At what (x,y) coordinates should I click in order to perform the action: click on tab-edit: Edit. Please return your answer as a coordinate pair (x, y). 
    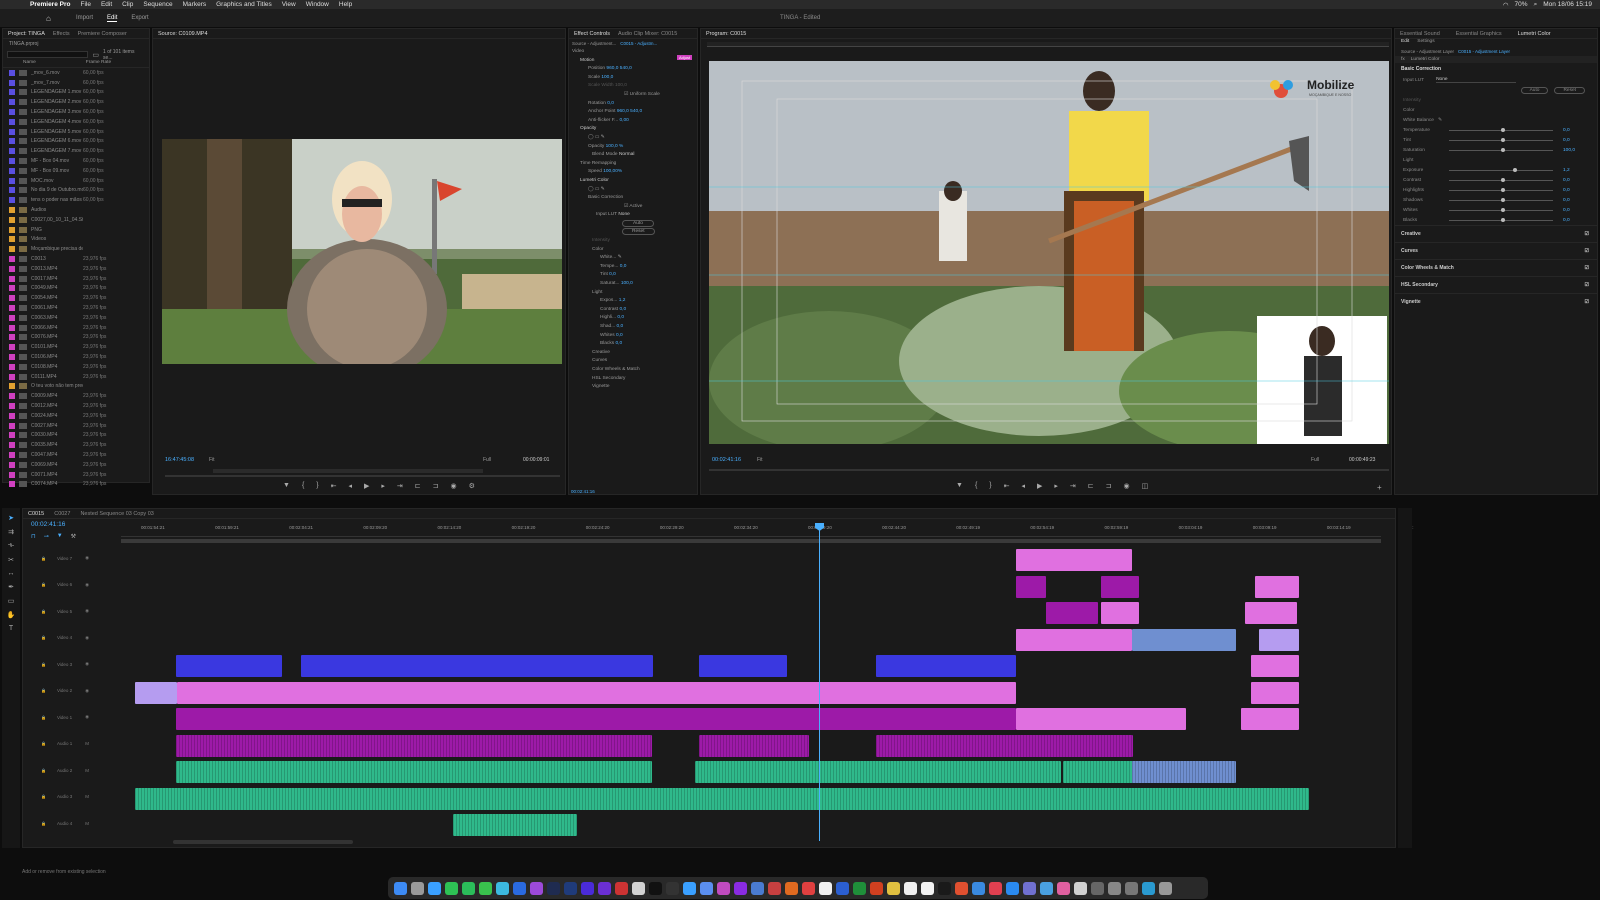
    Looking at the image, I should click on (112, 18).